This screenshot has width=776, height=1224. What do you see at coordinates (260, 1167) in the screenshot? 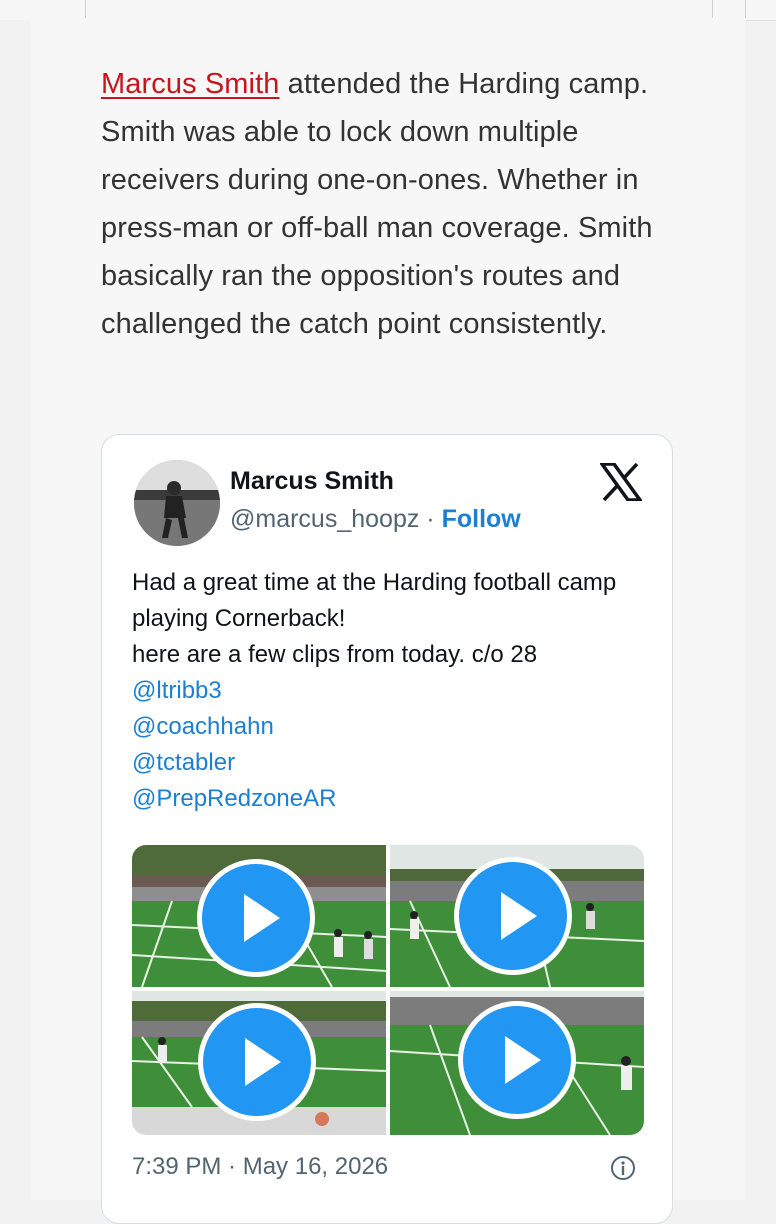
I see `tweet-timestamp: 7:39 PM · May 16, 2026` at bounding box center [260, 1167].